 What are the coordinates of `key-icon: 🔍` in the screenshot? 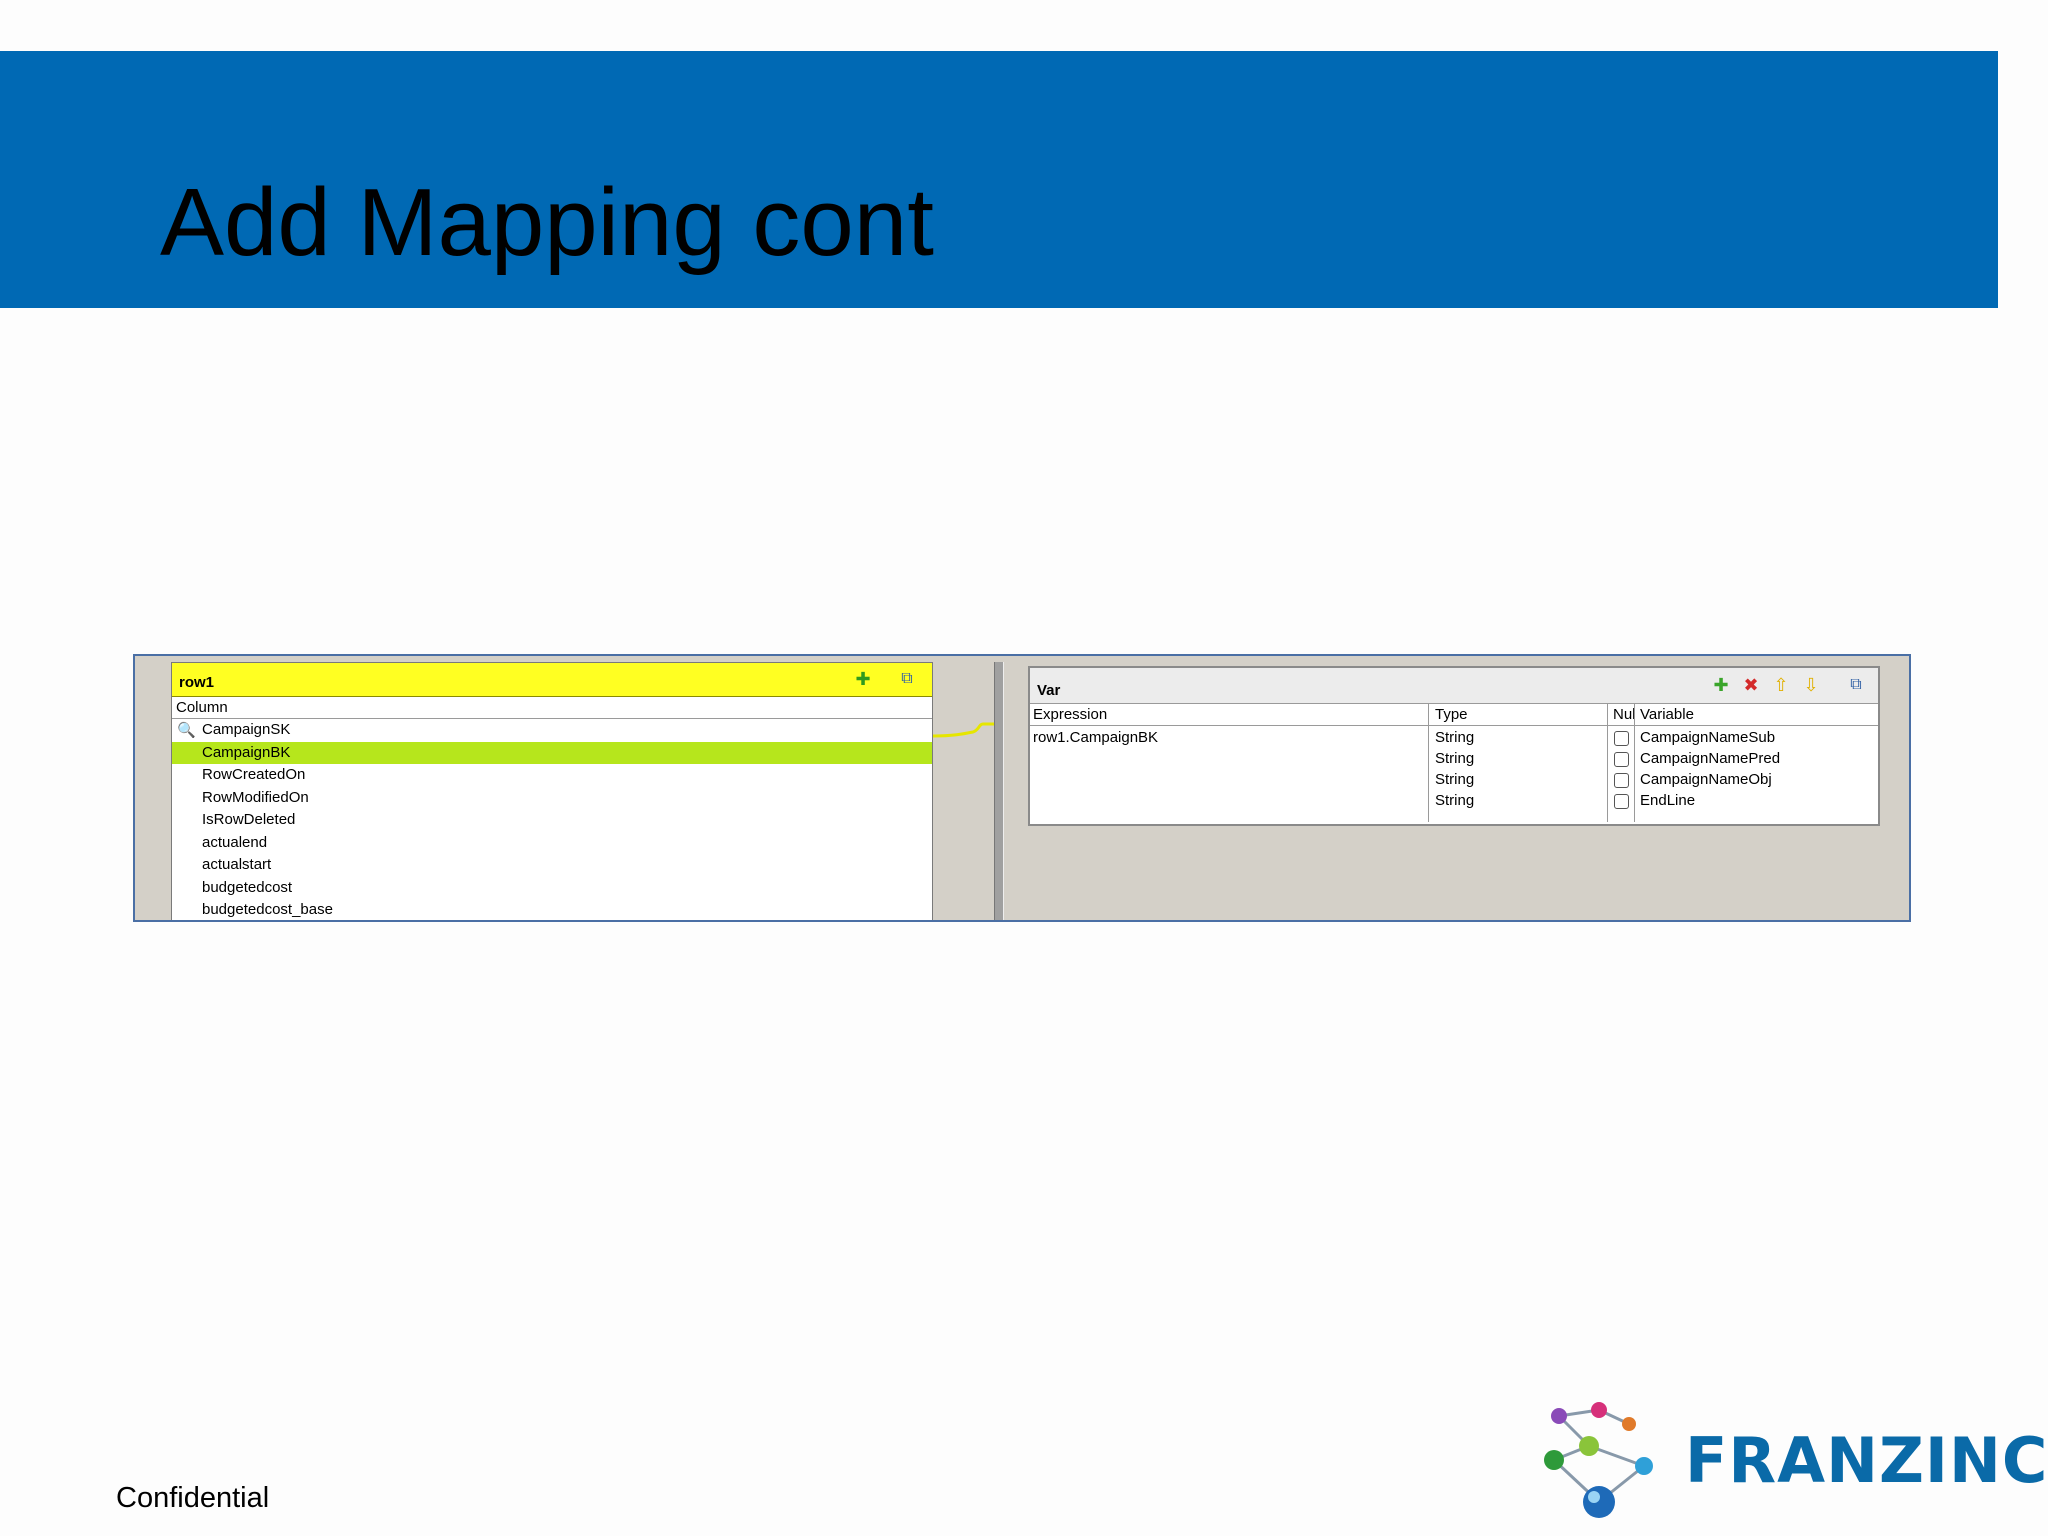 It's located at (186, 730).